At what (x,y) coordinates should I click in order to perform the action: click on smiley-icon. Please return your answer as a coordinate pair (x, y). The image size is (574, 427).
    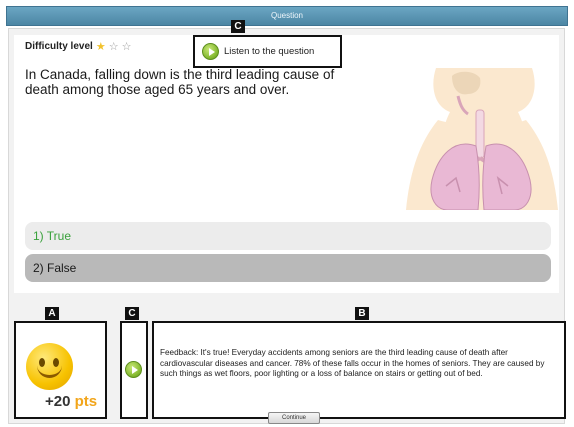
    Looking at the image, I should click on (49, 366).